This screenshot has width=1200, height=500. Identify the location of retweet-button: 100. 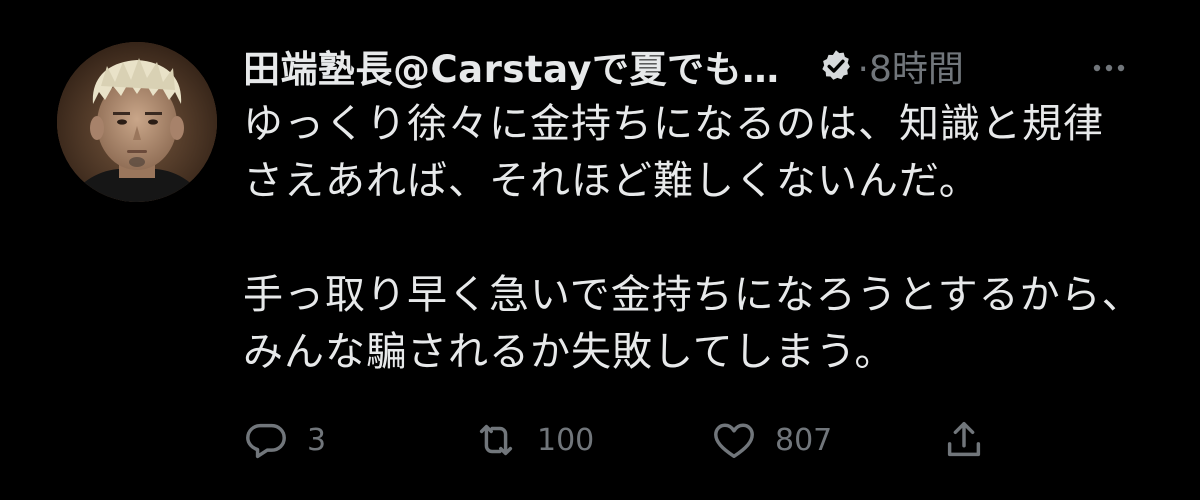
(533, 440).